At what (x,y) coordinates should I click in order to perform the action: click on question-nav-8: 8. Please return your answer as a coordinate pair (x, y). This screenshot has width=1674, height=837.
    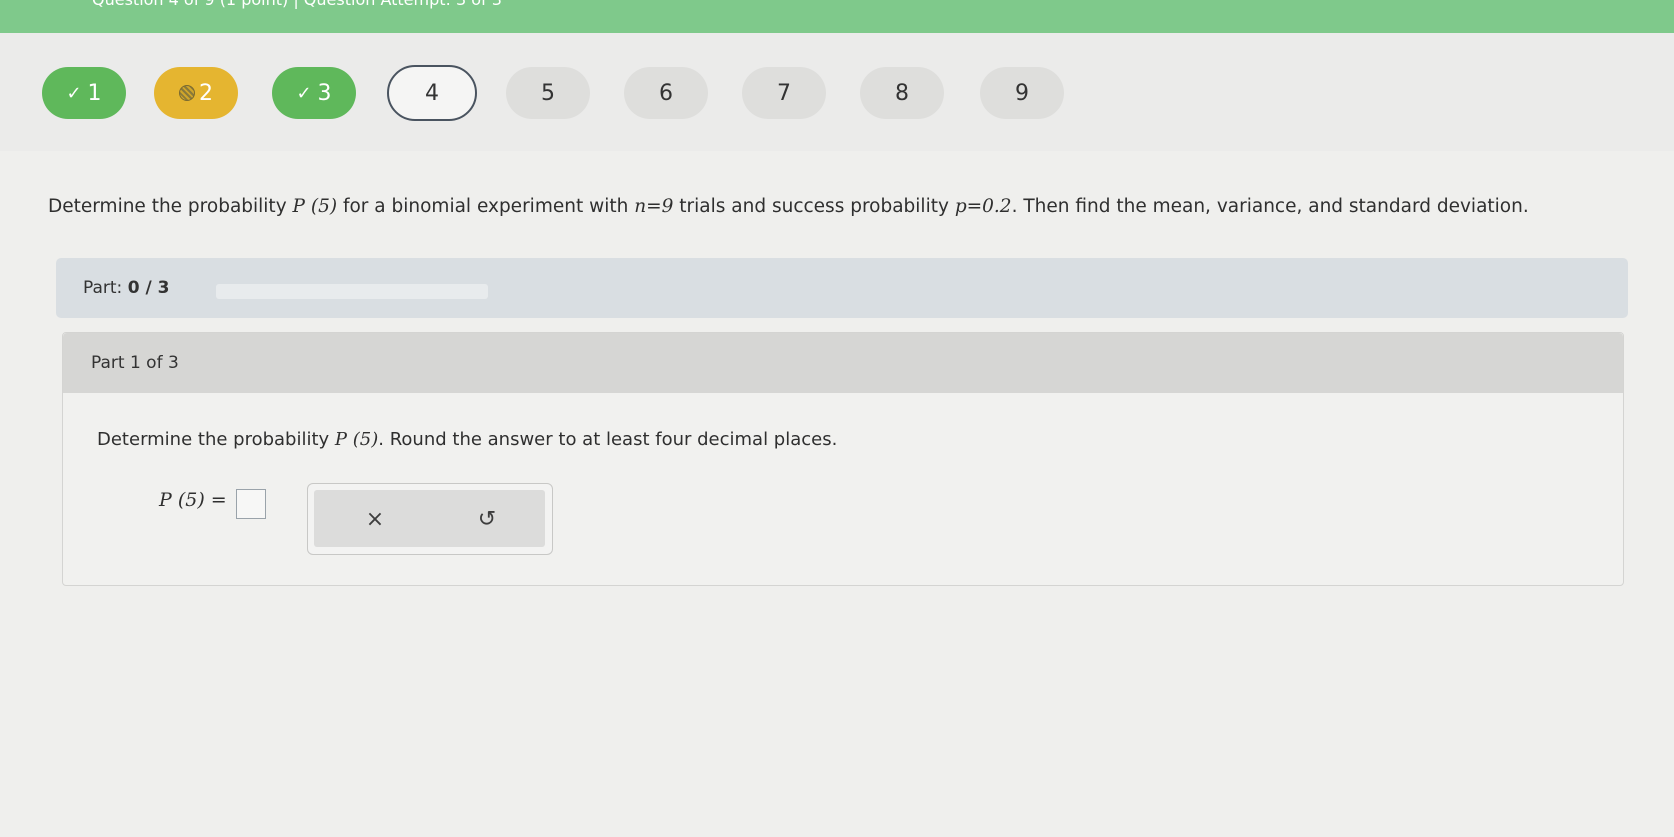
    Looking at the image, I should click on (902, 93).